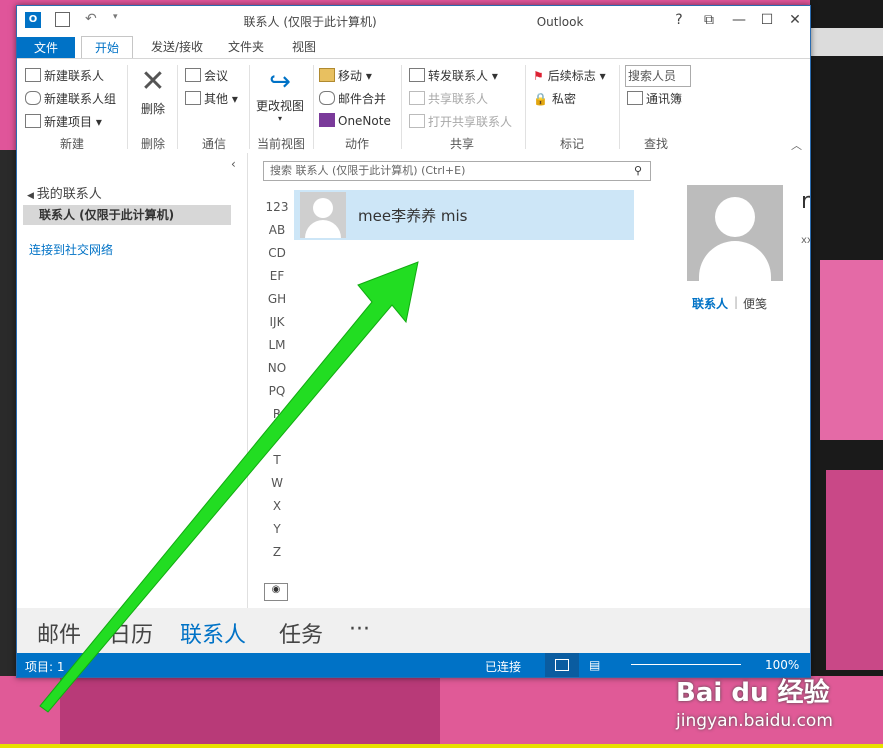 This screenshot has height=748, width=883. Describe the element at coordinates (193, 75) in the screenshot. I see `calendar-icon` at that location.